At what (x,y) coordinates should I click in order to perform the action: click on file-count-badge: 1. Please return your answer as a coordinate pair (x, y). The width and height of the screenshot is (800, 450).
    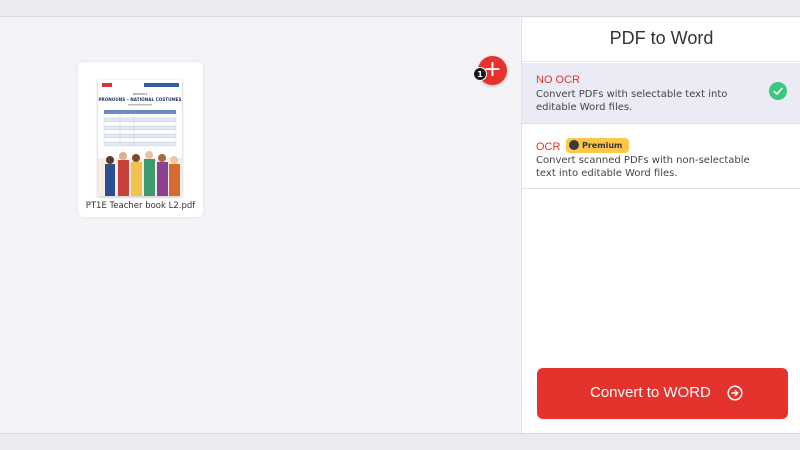
    Looking at the image, I should click on (480, 74).